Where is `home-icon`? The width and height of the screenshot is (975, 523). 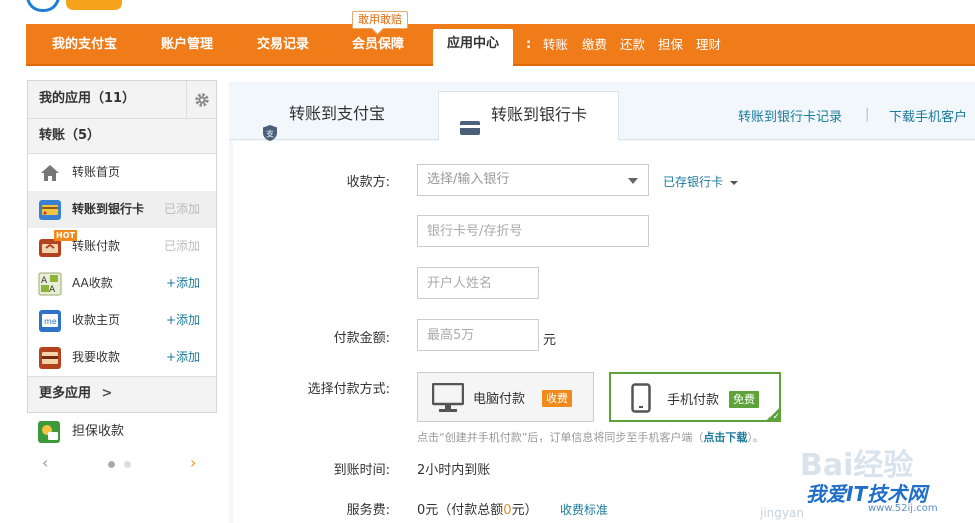 home-icon is located at coordinates (50, 173).